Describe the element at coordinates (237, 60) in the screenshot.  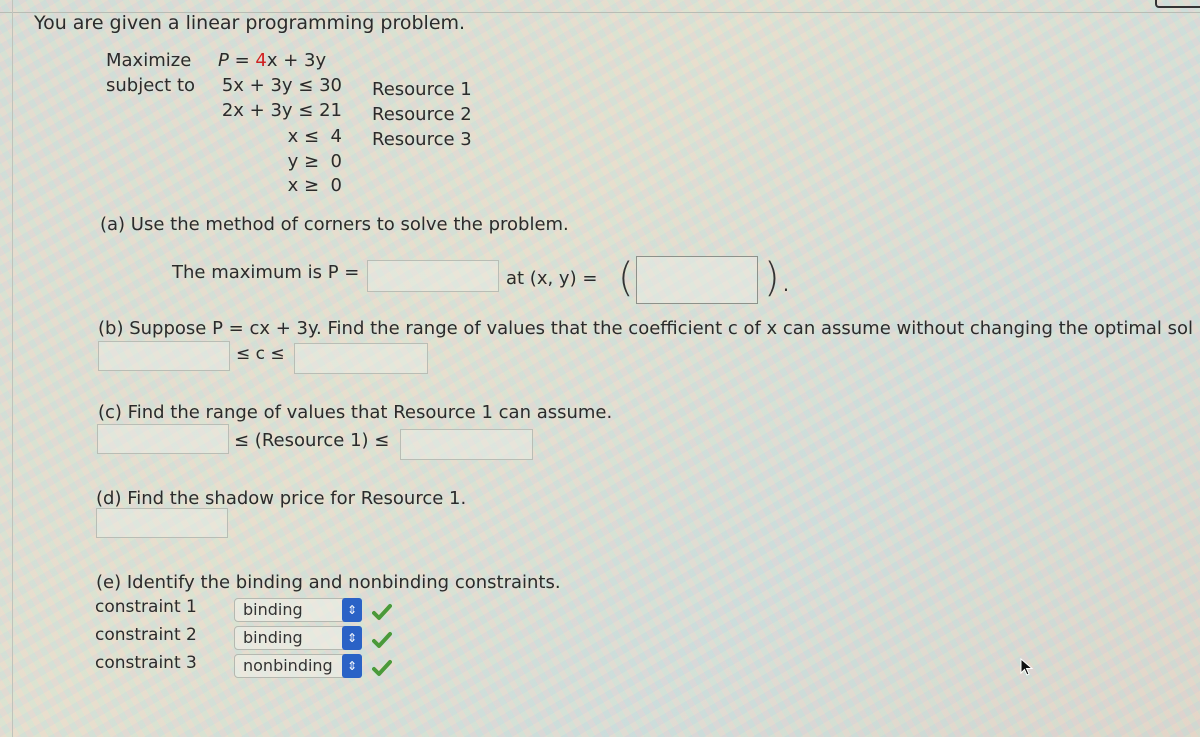
I see `objective-prefix: P =` at that location.